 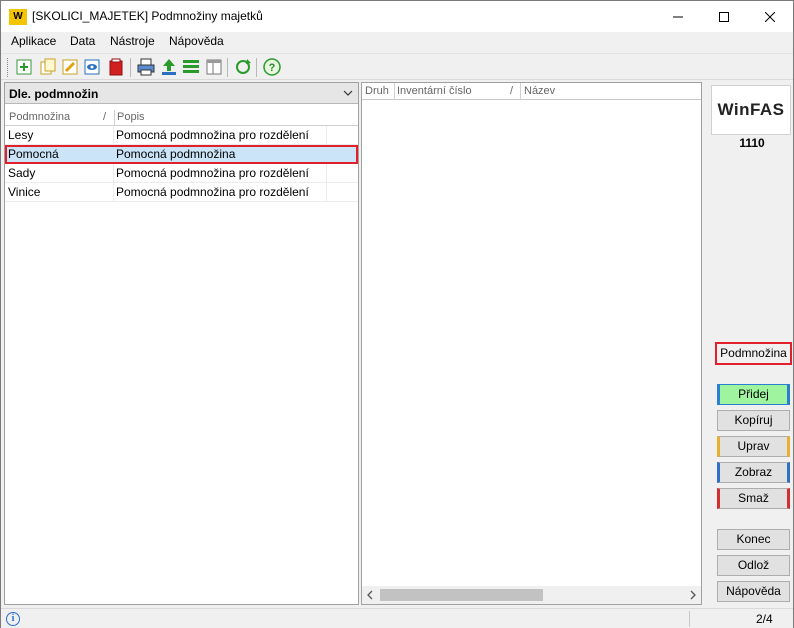 I want to click on title-bar: W [SKOLICI_MAJETEK] Podmnožiny majetků, so click(x=397, y=16).